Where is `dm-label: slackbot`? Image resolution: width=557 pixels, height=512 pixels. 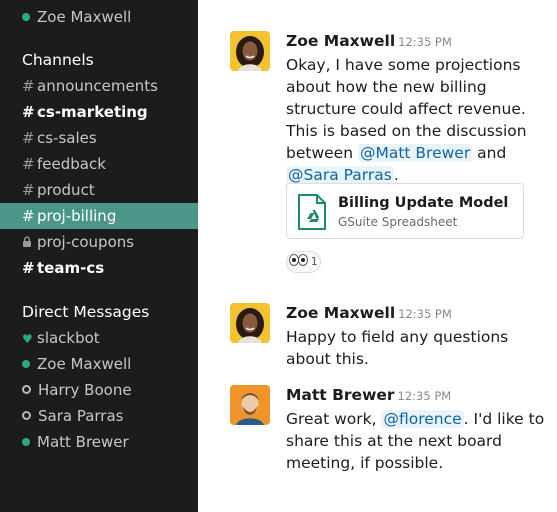 dm-label: slackbot is located at coordinates (68, 338).